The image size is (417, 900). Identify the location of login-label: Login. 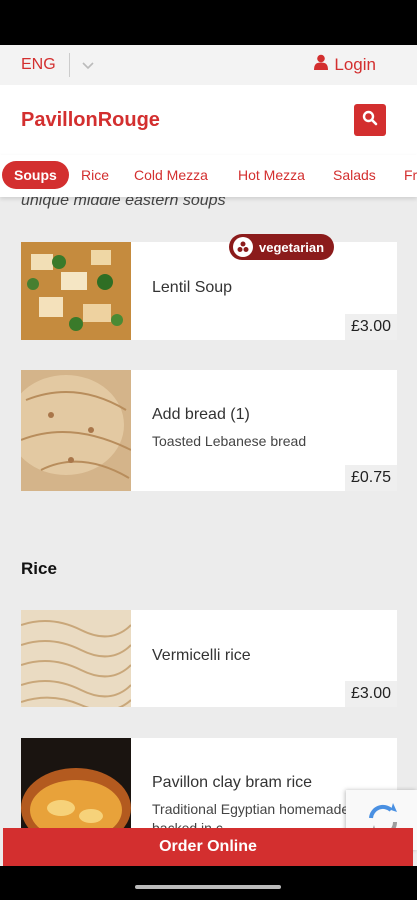
(355, 64).